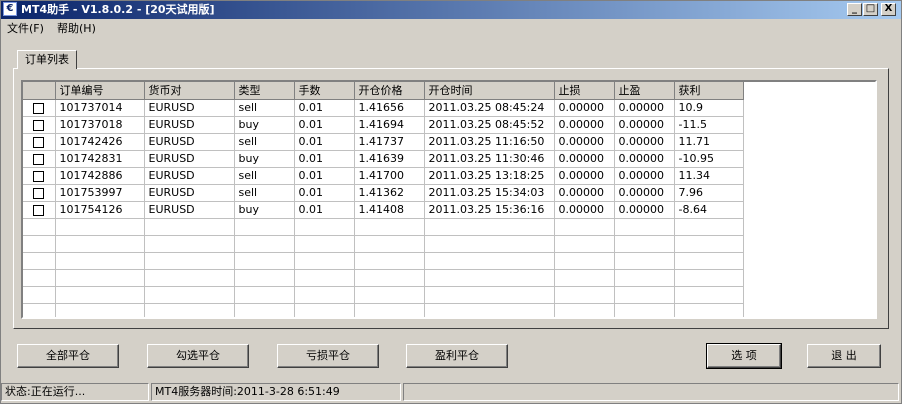 Image resolution: width=902 pixels, height=404 pixels. What do you see at coordinates (489, 91) in the screenshot?
I see `column-header-open-time: 开仓时间` at bounding box center [489, 91].